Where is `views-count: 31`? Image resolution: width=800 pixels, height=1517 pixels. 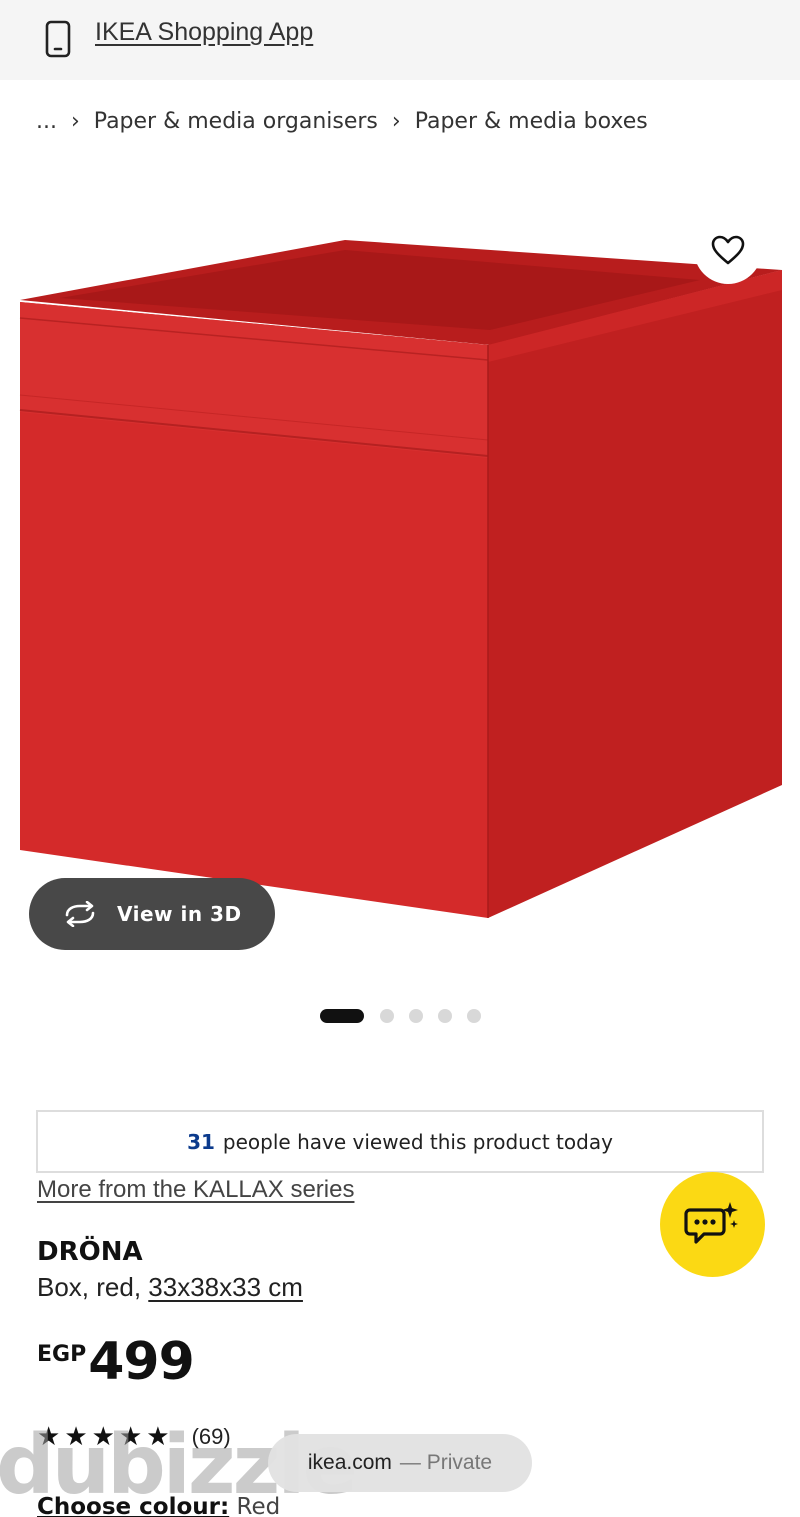 views-count: 31 is located at coordinates (201, 1141).